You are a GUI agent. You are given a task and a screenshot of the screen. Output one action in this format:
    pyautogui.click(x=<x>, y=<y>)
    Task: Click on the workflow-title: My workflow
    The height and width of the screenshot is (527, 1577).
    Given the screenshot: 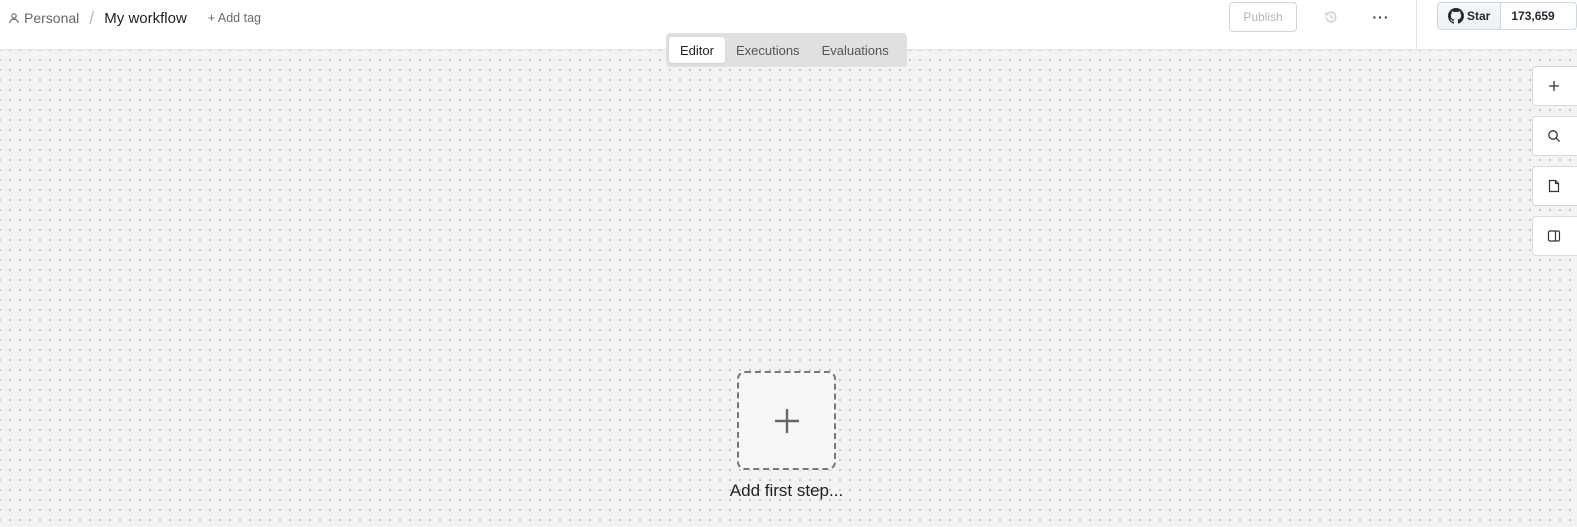 What is the action you would take?
    pyautogui.click(x=145, y=18)
    